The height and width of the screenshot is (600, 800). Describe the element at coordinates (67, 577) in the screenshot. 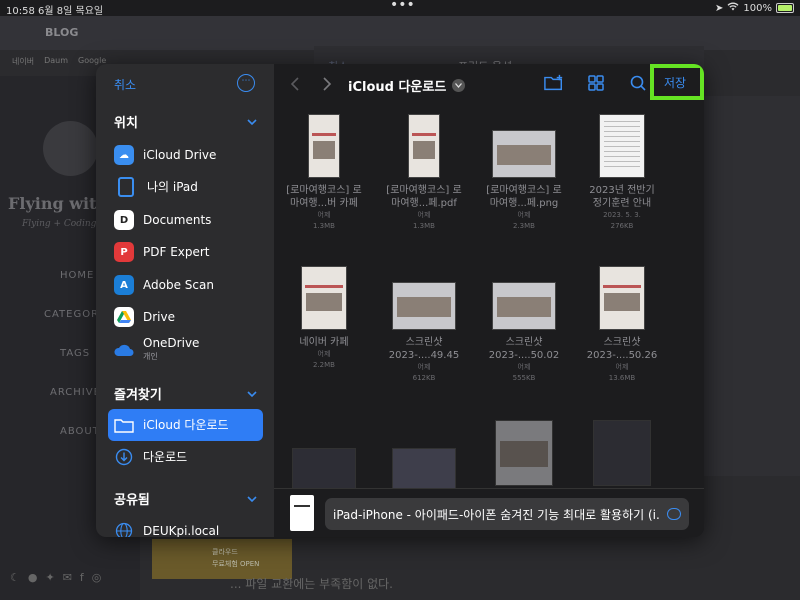

I see `mail-icon: ✉` at that location.